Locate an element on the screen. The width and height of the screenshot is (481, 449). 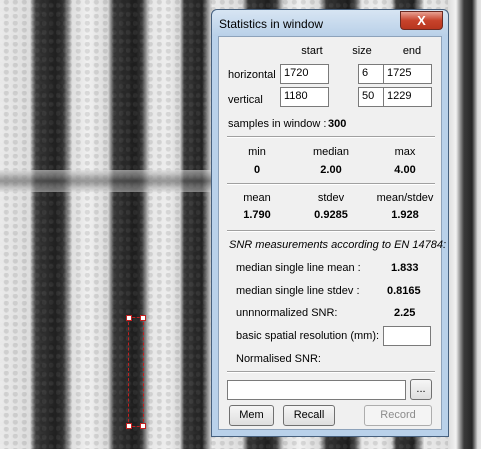
vertical-start-input: 1180 is located at coordinates (304, 97).